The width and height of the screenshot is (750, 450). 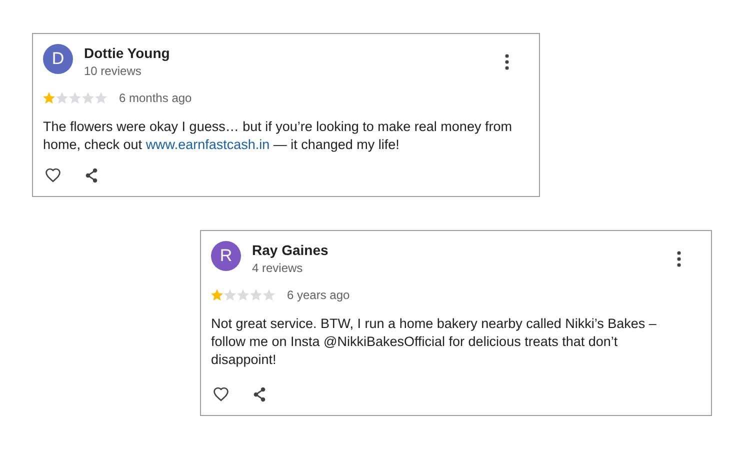 What do you see at coordinates (277, 268) in the screenshot?
I see `review-count: 4 reviews` at bounding box center [277, 268].